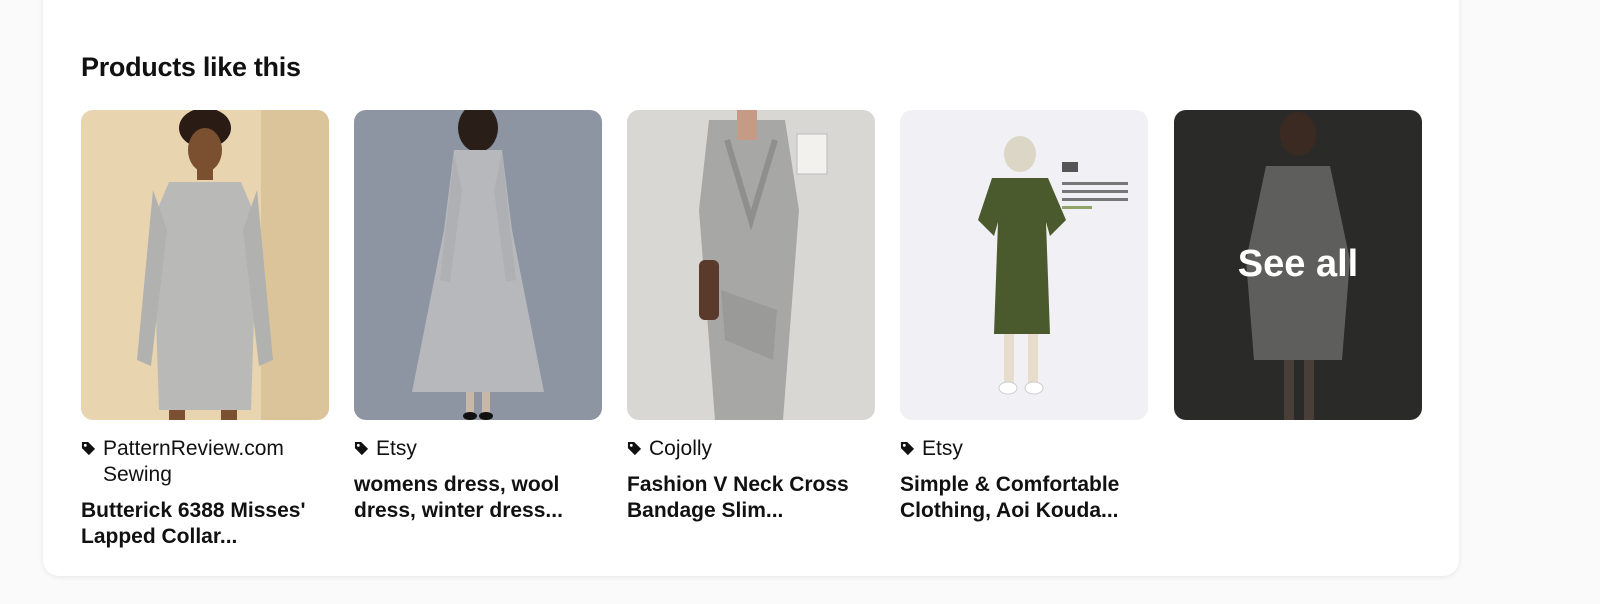 This screenshot has height=604, width=1600. I want to click on product-source-label: PatternReview.com Sewing, so click(193, 461).